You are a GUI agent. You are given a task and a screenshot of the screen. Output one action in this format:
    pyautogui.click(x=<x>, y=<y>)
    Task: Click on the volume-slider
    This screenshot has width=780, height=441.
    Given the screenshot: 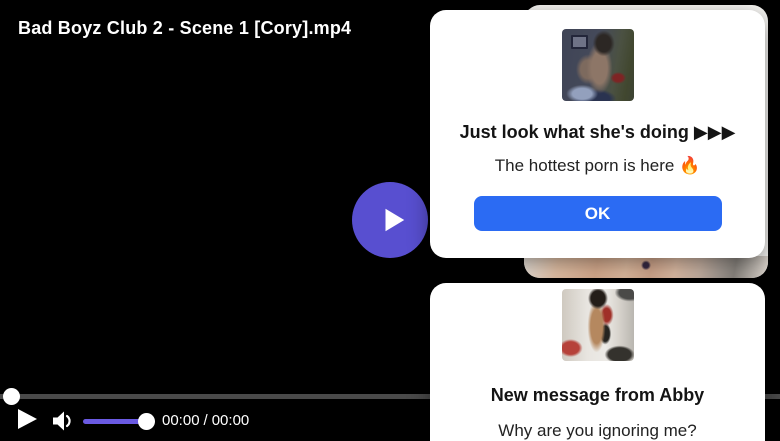 What is the action you would take?
    pyautogui.click(x=119, y=421)
    